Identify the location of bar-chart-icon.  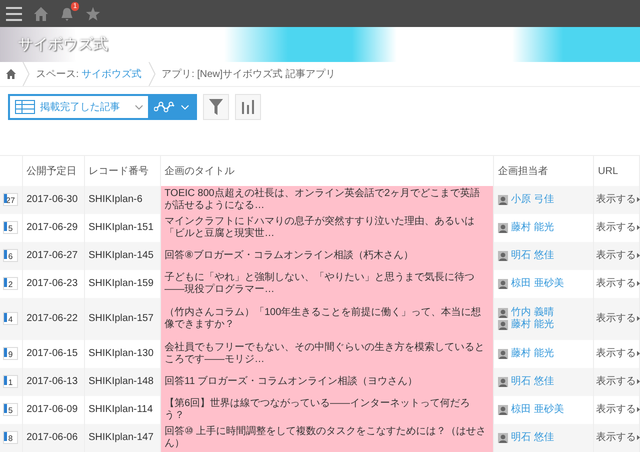
(248, 107).